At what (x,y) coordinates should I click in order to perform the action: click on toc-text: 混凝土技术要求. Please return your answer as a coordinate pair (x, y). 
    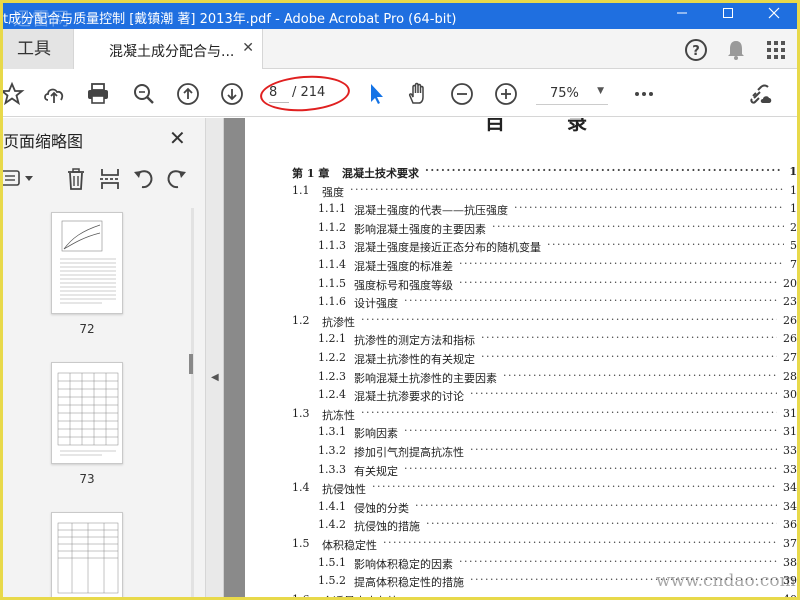
    Looking at the image, I should click on (380, 173).